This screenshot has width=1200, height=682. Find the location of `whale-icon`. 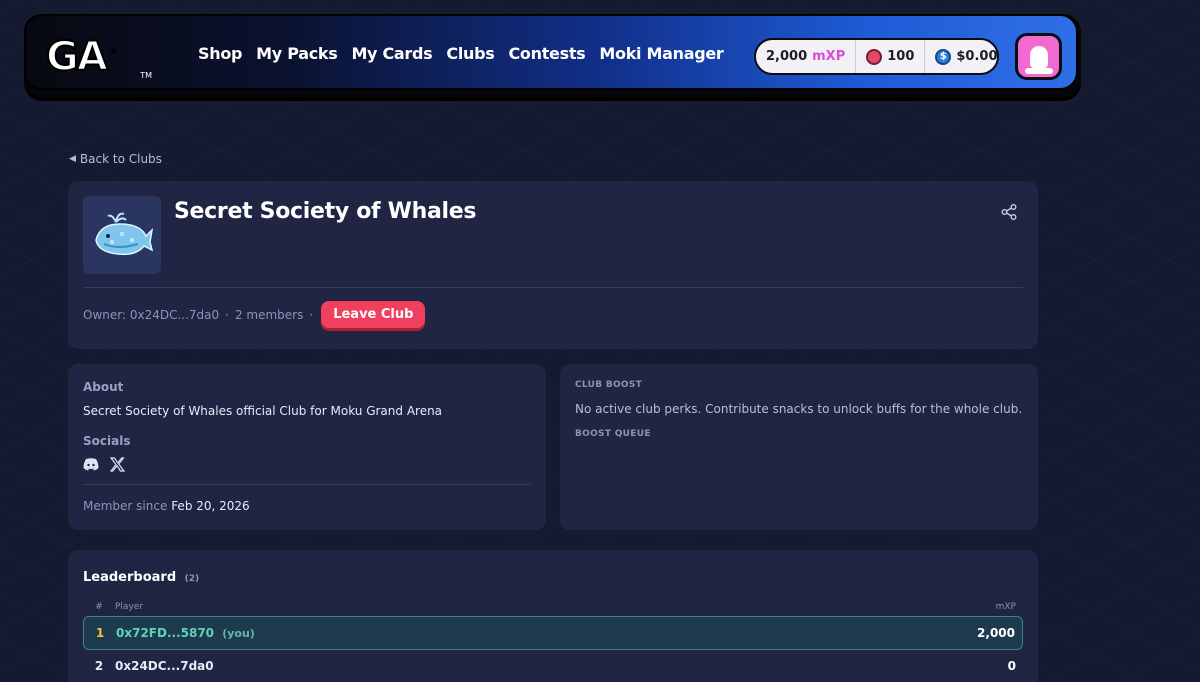

whale-icon is located at coordinates (124, 234).